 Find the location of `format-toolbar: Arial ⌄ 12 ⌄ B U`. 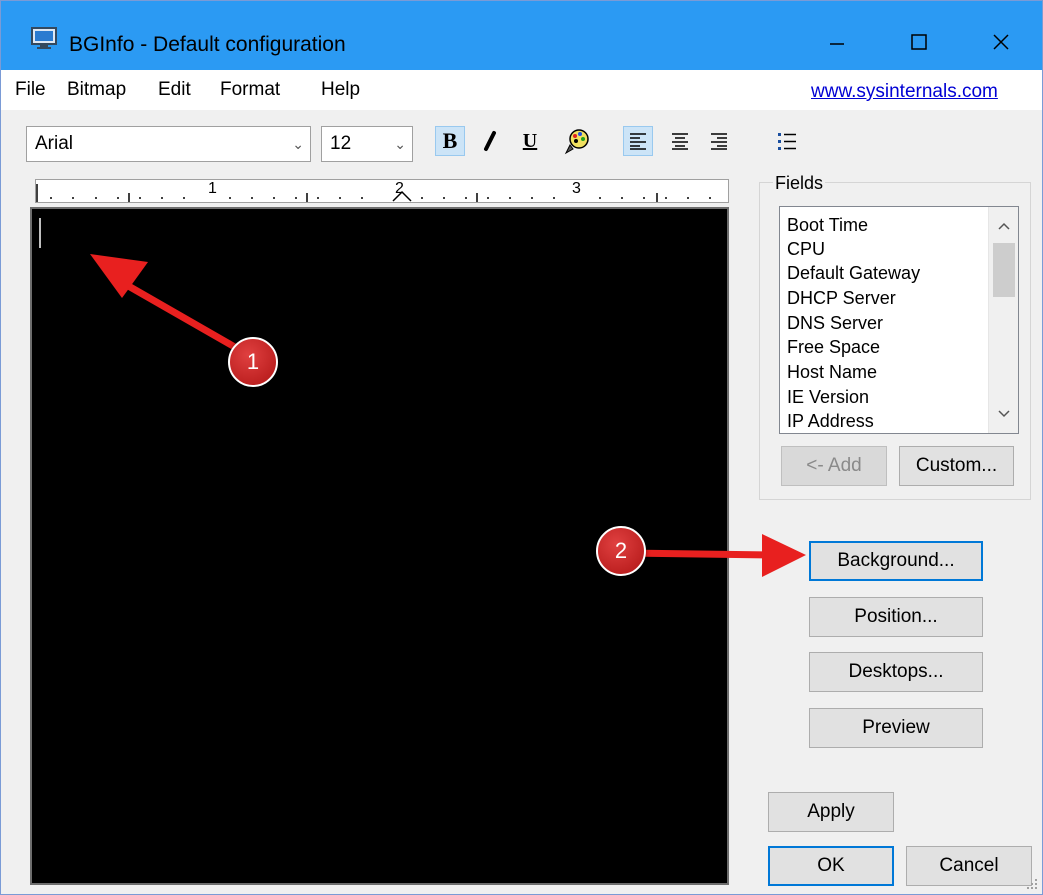

format-toolbar: Arial ⌄ 12 ⌄ B U is located at coordinates (521, 140).